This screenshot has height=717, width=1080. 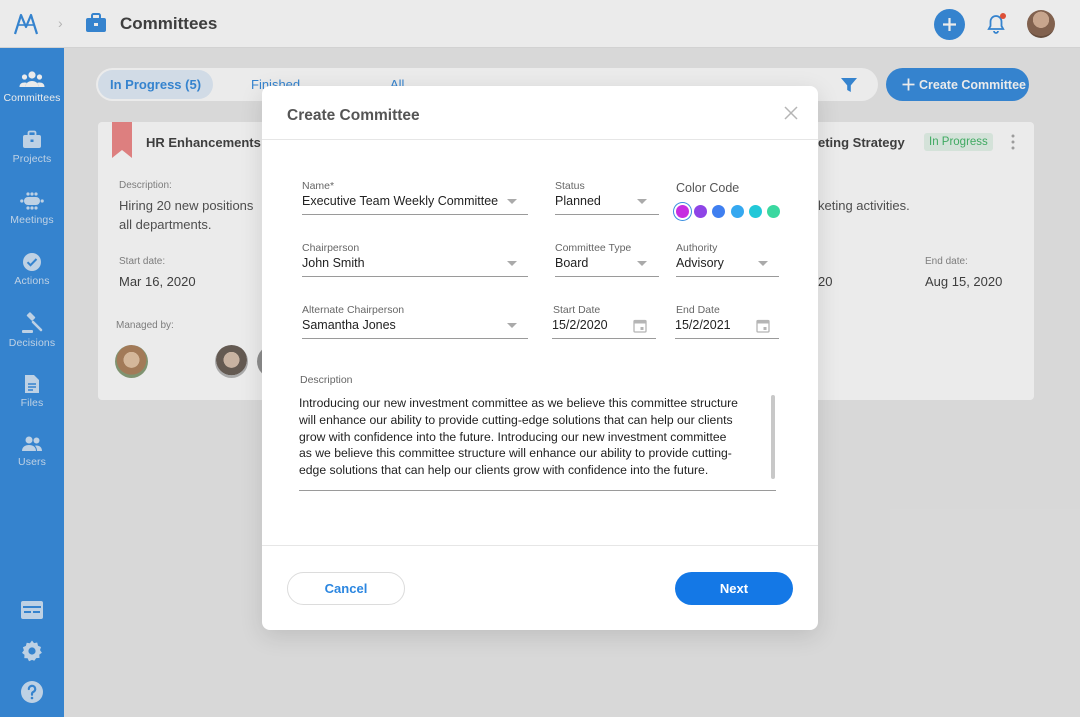 What do you see at coordinates (577, 310) in the screenshot?
I see `start-date-label: Start Date` at bounding box center [577, 310].